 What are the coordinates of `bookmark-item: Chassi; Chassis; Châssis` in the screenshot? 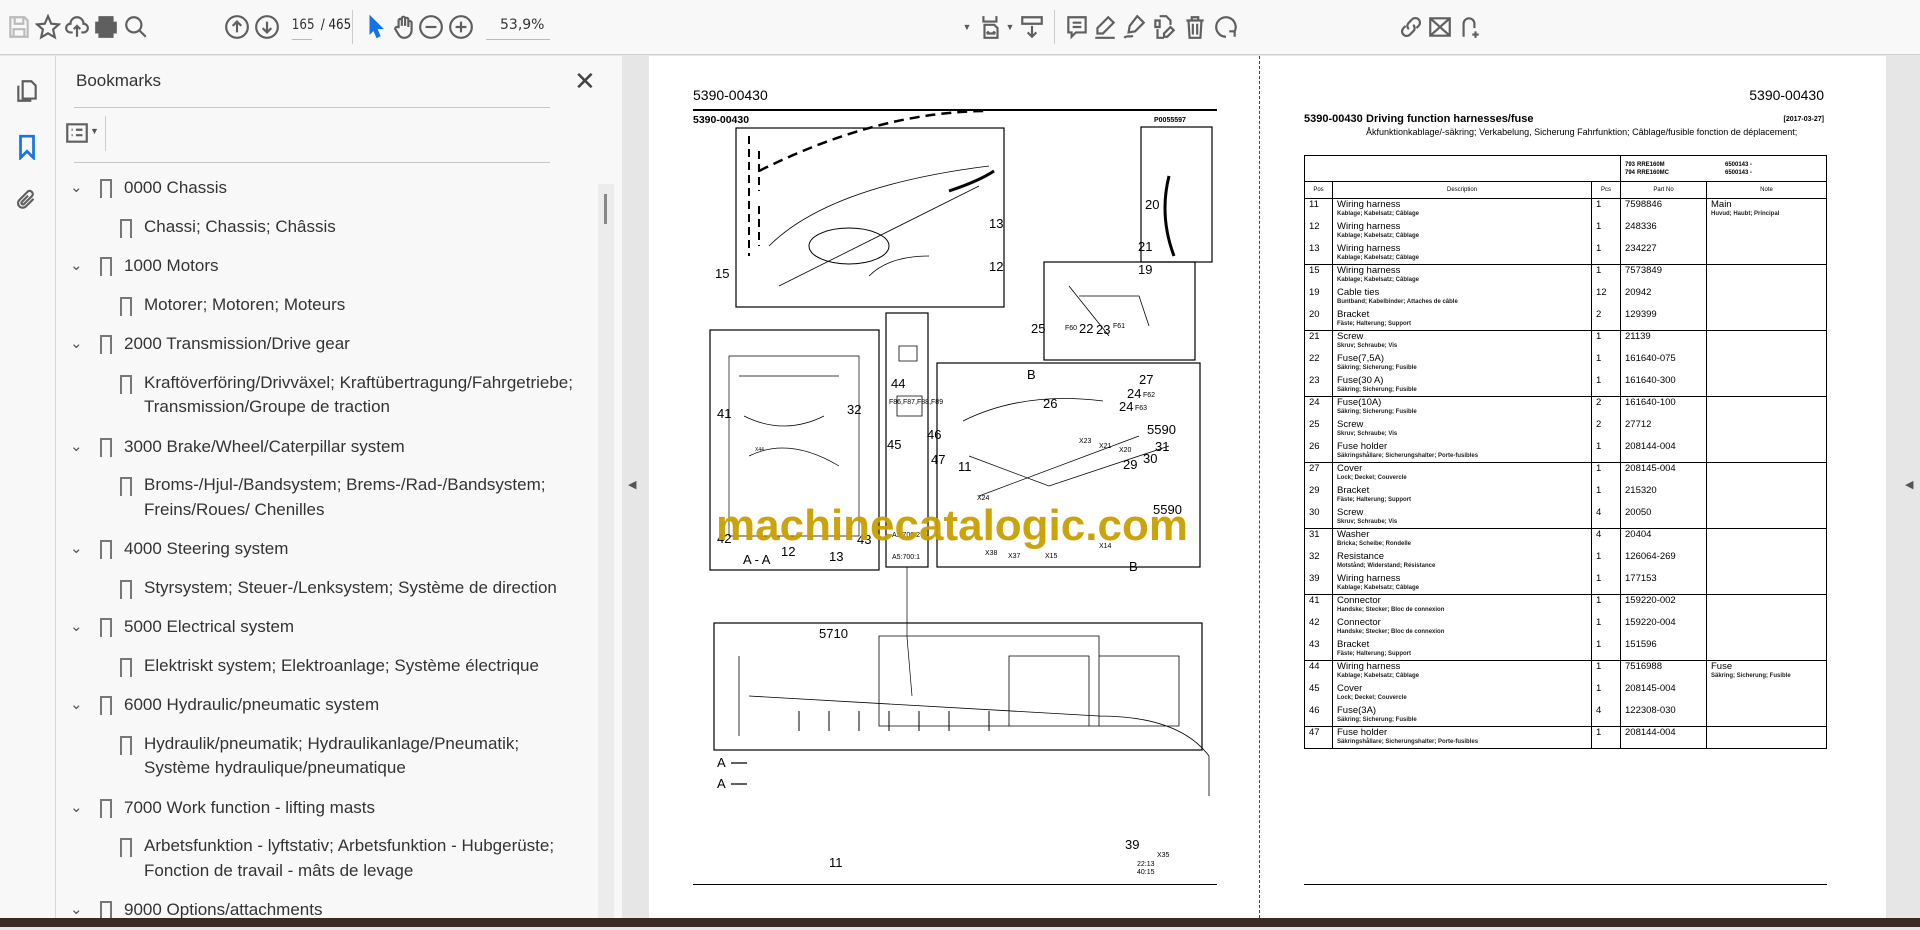 It's located at (326, 227).